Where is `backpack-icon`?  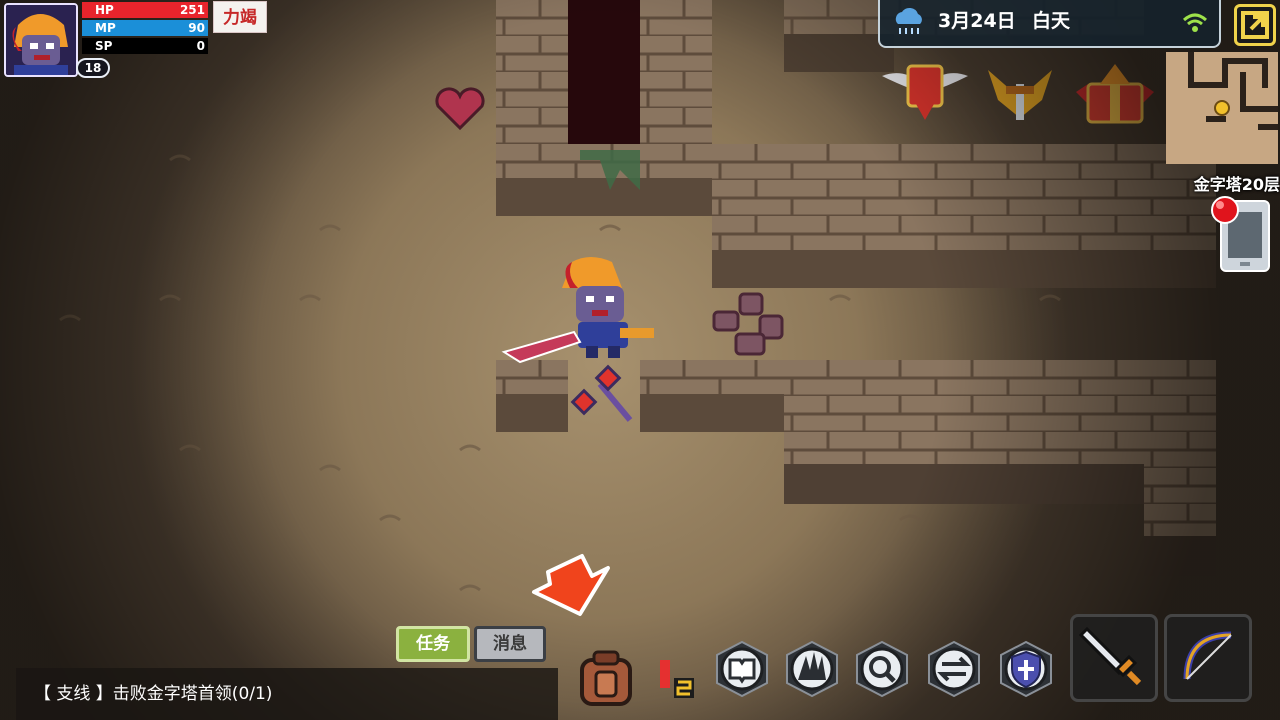 backpack-icon is located at coordinates (606, 678).